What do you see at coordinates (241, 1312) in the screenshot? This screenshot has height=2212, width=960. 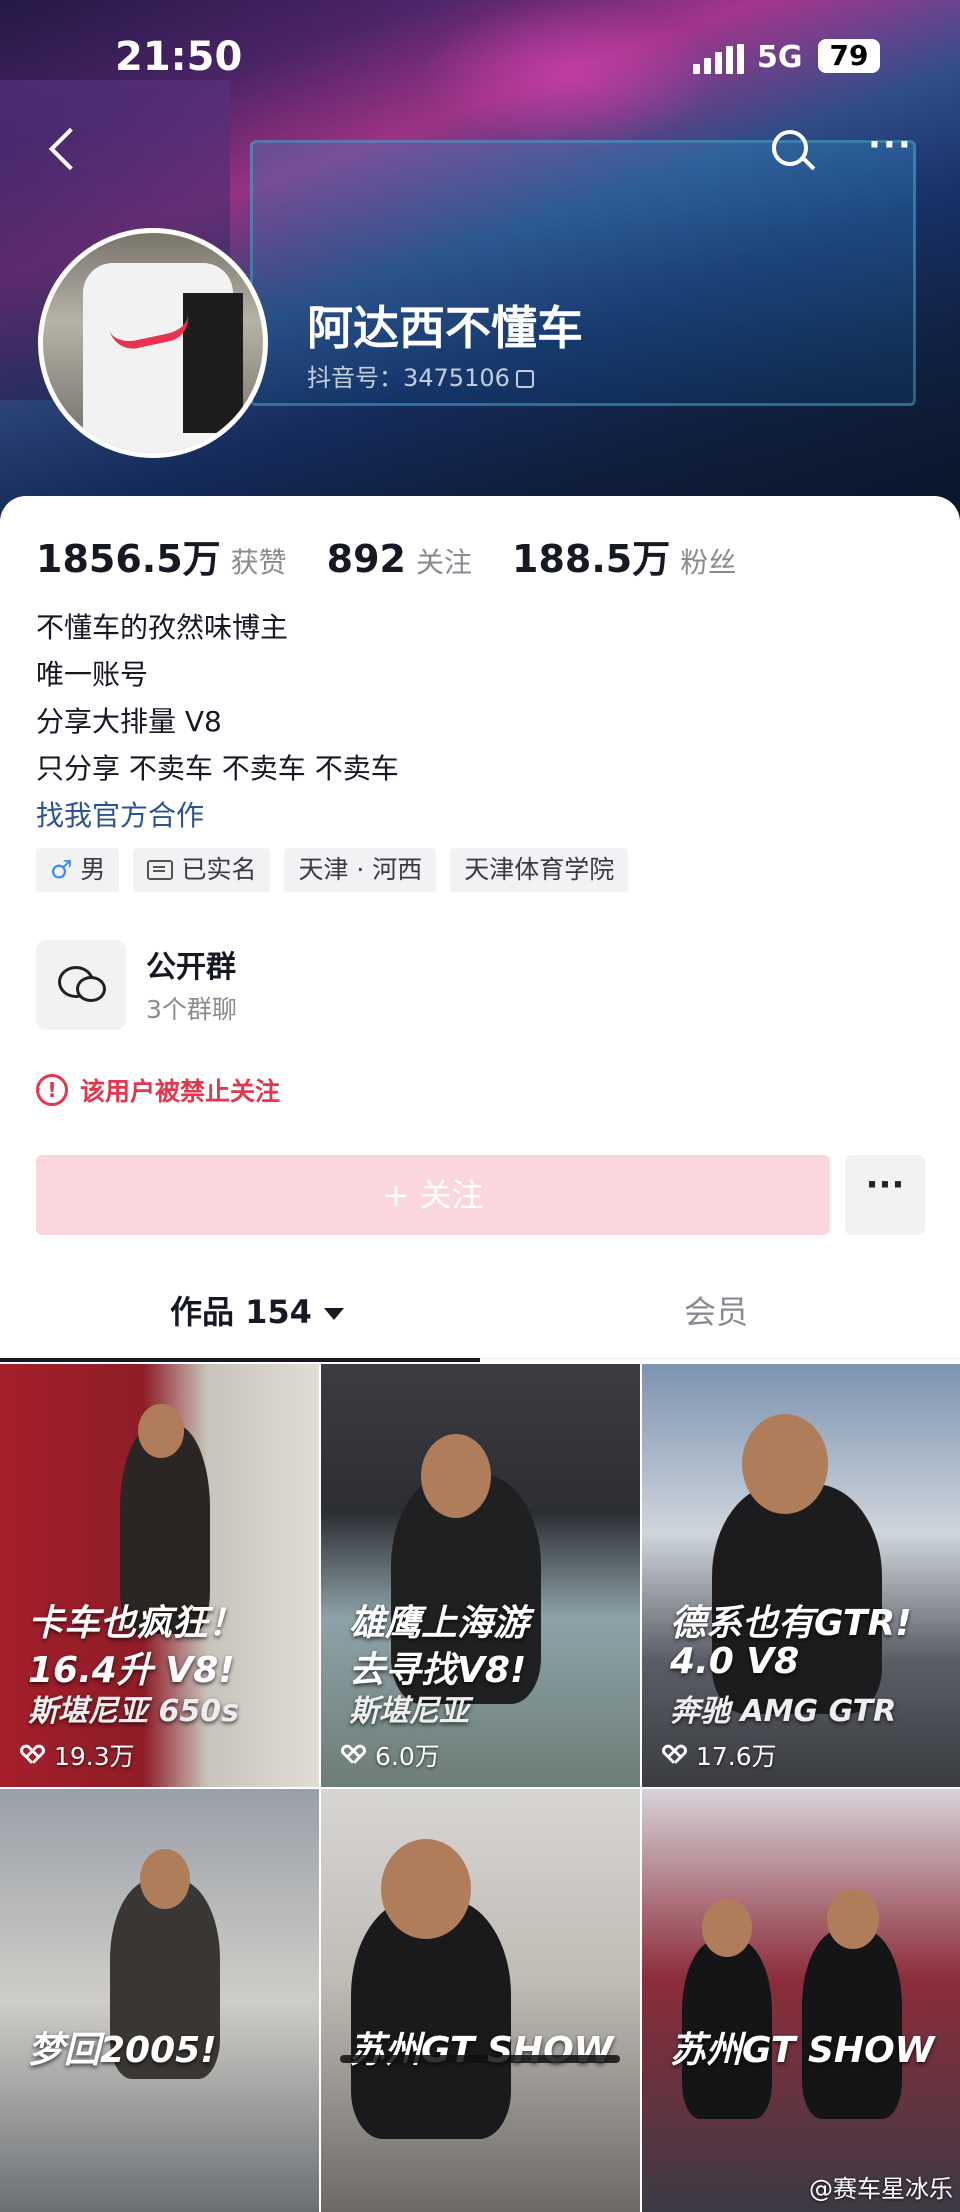 I see `tab-label: 作品 154` at bounding box center [241, 1312].